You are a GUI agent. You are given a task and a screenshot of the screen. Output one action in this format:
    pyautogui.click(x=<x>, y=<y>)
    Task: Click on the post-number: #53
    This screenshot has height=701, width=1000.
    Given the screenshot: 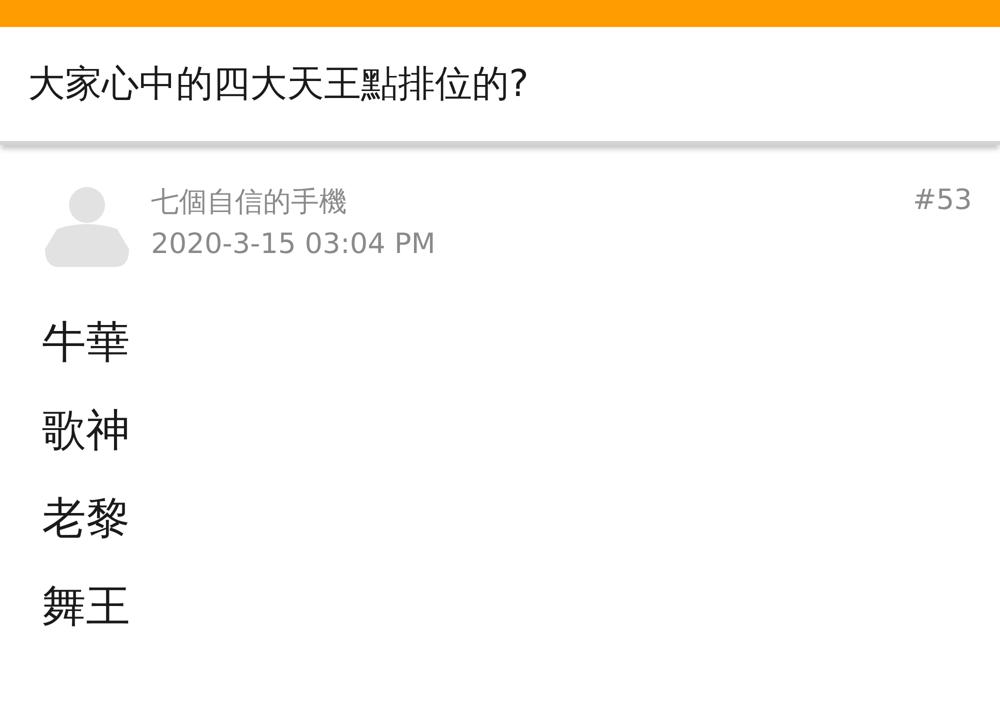 What is the action you would take?
    pyautogui.click(x=942, y=199)
    